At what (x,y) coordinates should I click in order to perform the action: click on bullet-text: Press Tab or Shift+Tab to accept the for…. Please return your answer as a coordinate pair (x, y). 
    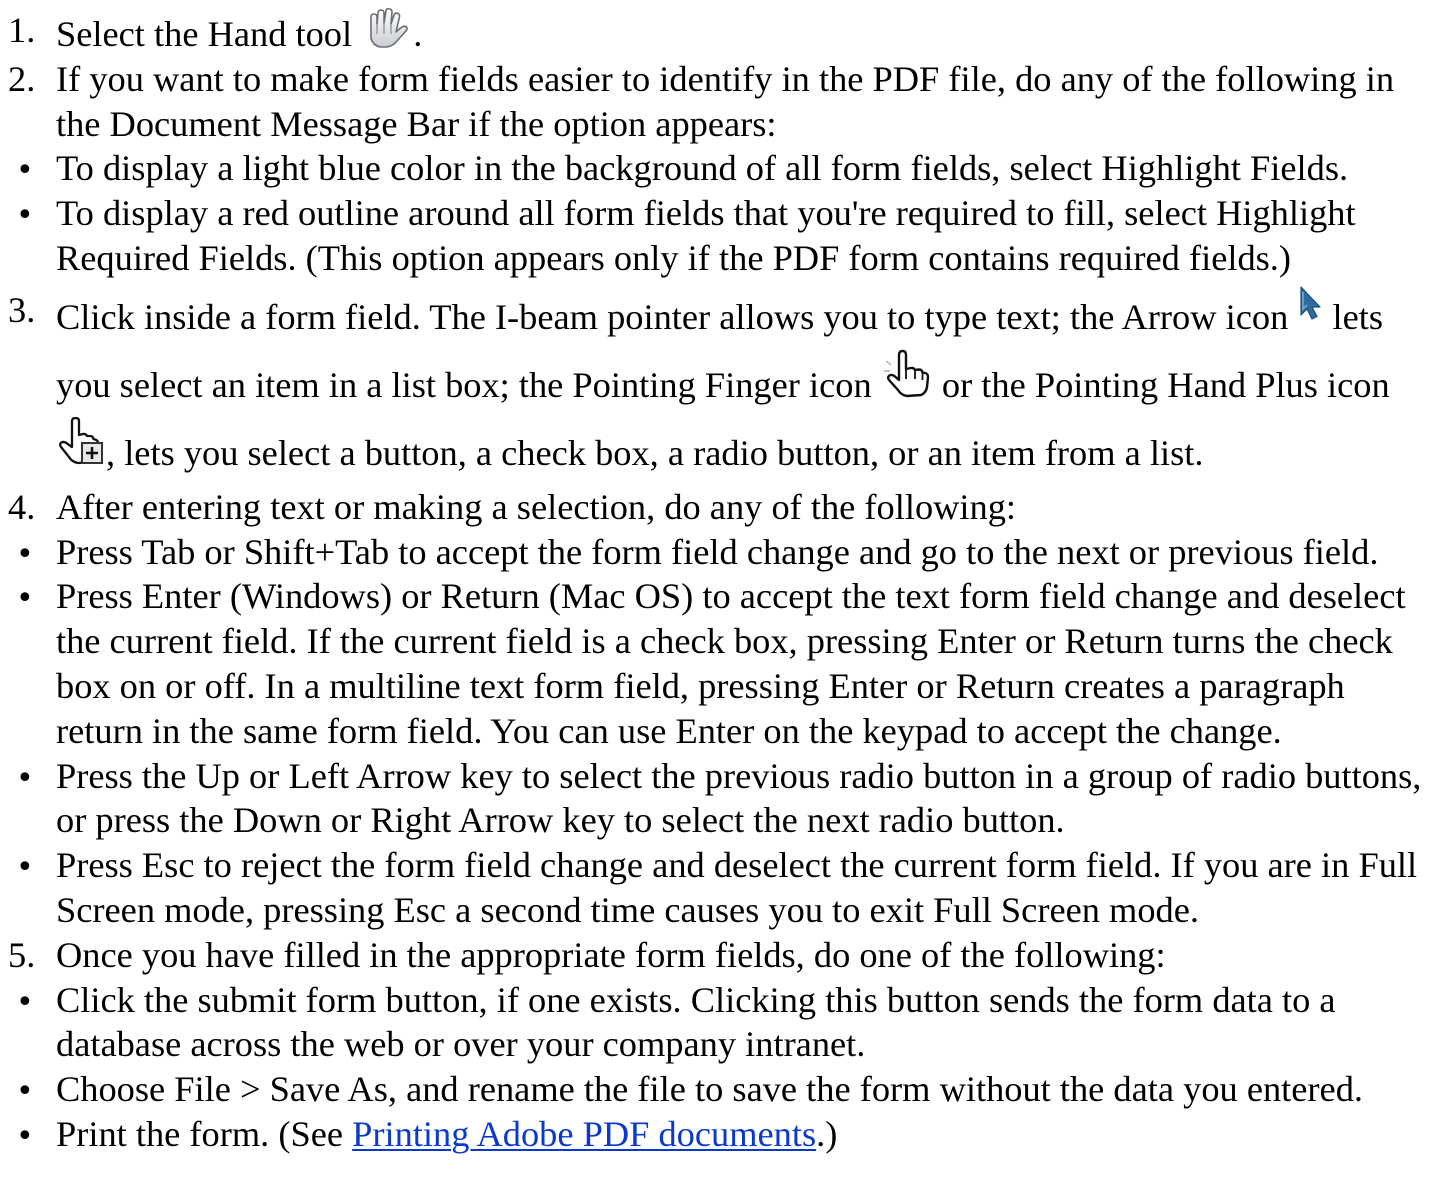
    Looking at the image, I should click on (717, 551).